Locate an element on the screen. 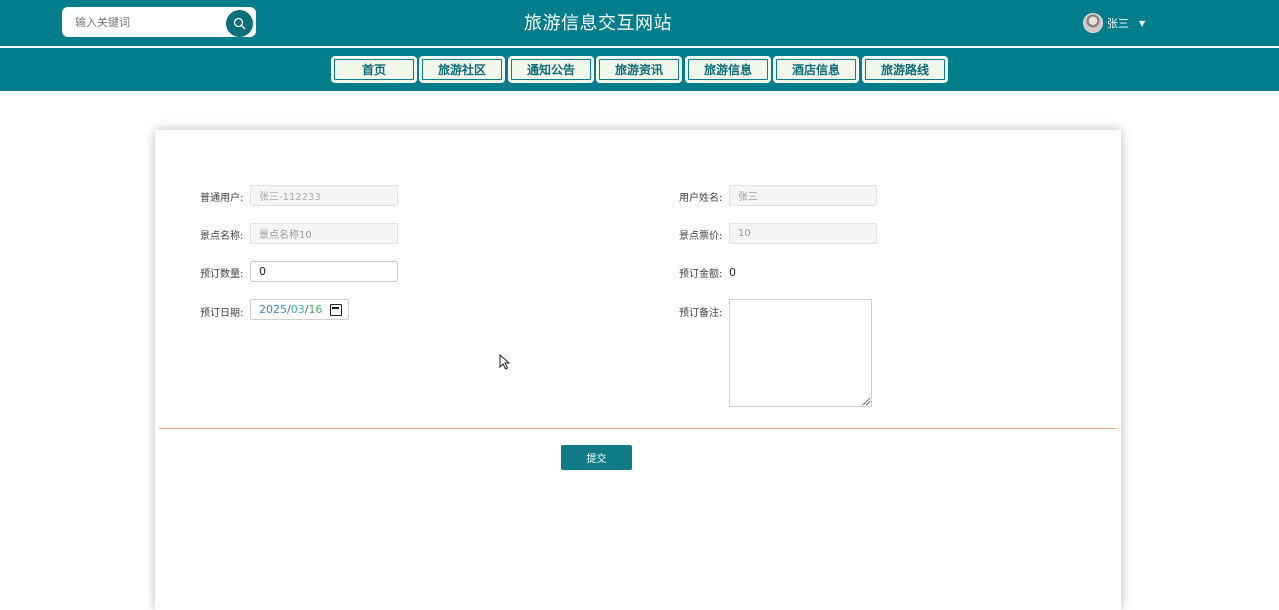 The image size is (1279, 610). site-title: 旅游信息交互网站 is located at coordinates (598, 23).